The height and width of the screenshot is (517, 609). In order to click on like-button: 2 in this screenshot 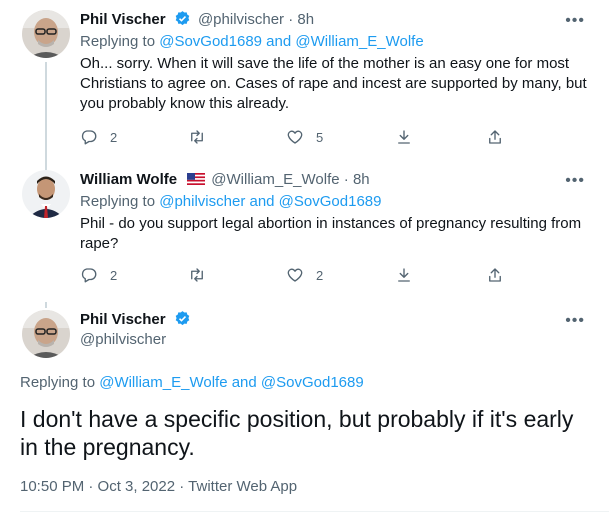, I will do `click(304, 275)`.